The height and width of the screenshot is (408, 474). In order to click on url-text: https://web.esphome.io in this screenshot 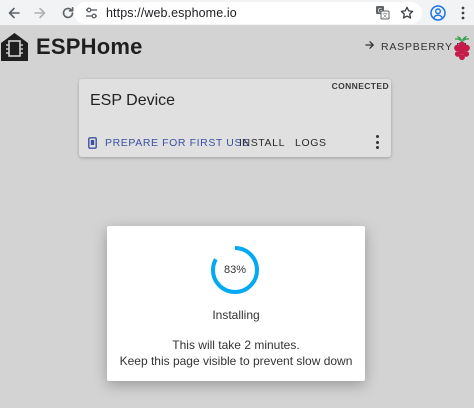, I will do `click(171, 13)`.